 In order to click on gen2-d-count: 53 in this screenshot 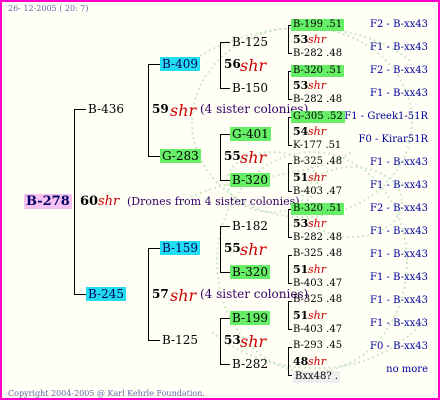, I will do `click(232, 340)`.